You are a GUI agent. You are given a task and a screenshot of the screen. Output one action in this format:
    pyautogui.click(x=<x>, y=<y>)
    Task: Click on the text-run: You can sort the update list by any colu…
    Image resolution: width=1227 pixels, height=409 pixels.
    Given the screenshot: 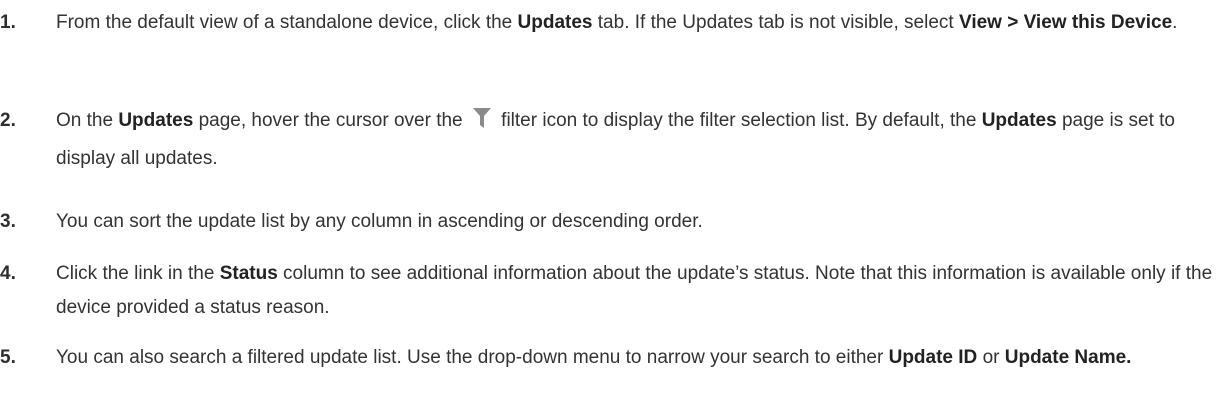 What is the action you would take?
    pyautogui.click(x=379, y=221)
    